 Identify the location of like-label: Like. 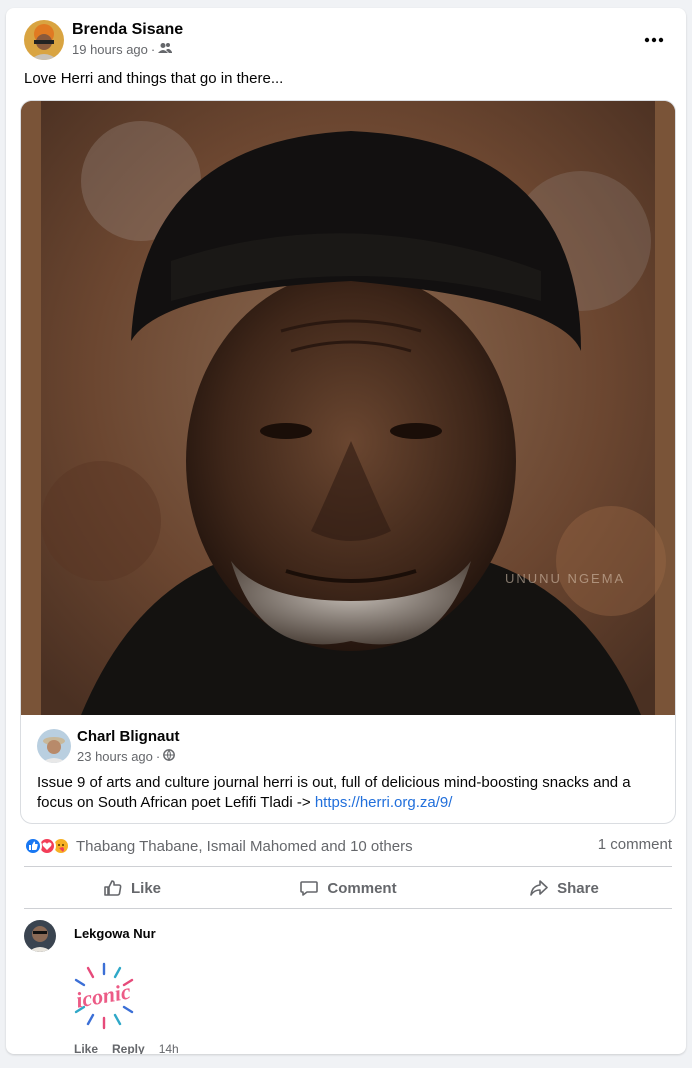
(145, 888).